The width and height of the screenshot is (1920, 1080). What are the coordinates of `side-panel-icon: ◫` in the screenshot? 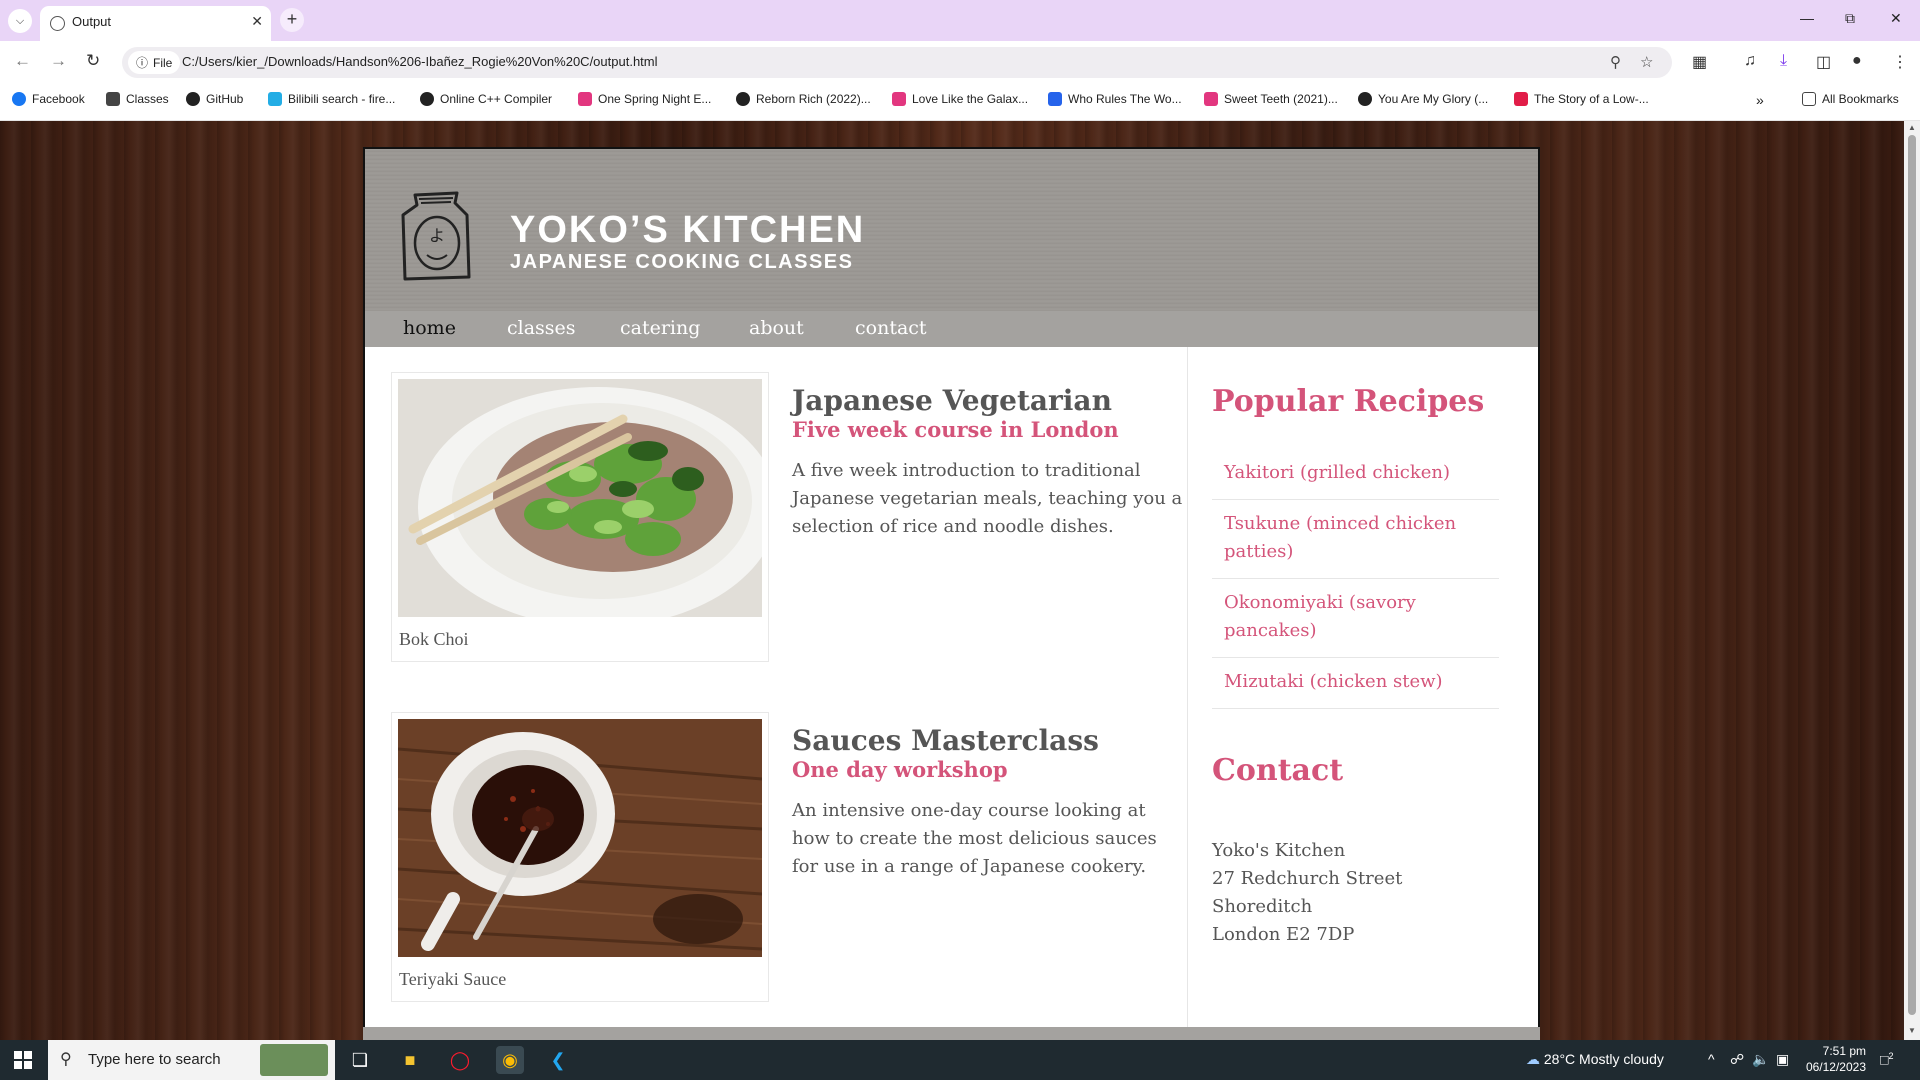 It's located at (1823, 62).